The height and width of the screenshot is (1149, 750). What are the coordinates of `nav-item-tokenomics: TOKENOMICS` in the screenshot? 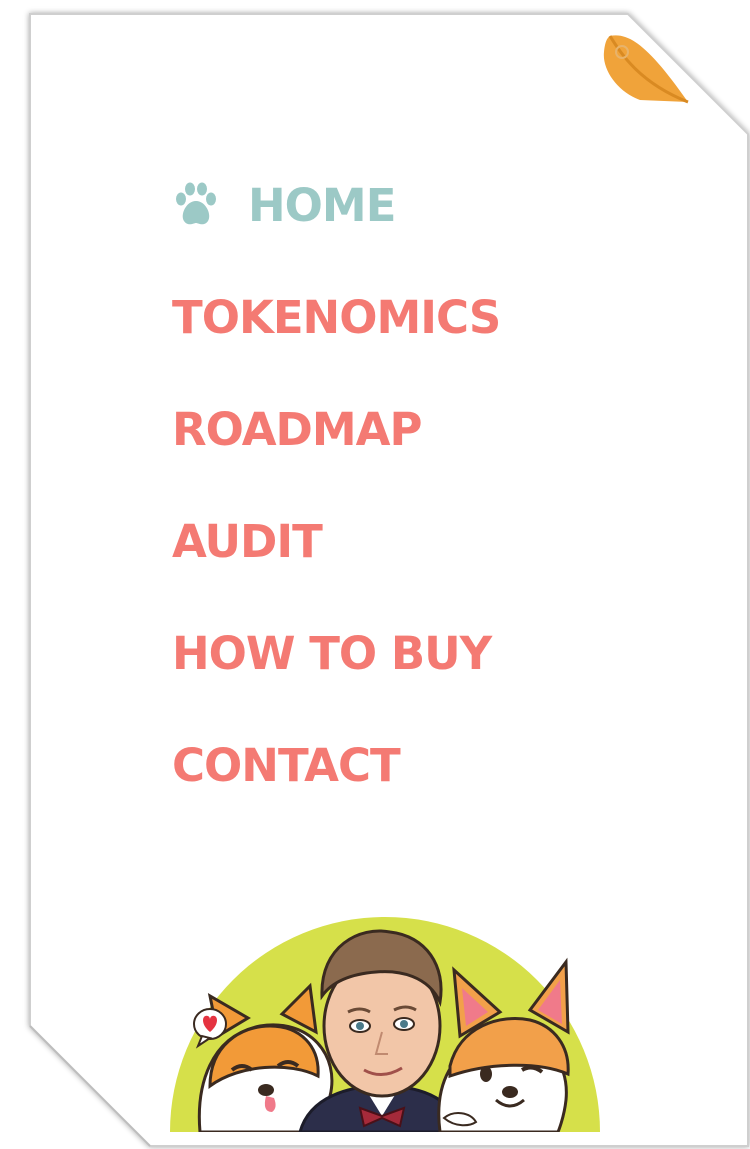 It's located at (336, 317).